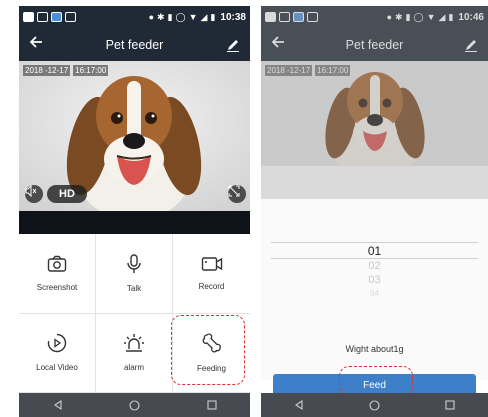 This screenshot has width=488, height=417. What do you see at coordinates (374, 294) in the screenshot?
I see `picker-option: 04` at bounding box center [374, 294].